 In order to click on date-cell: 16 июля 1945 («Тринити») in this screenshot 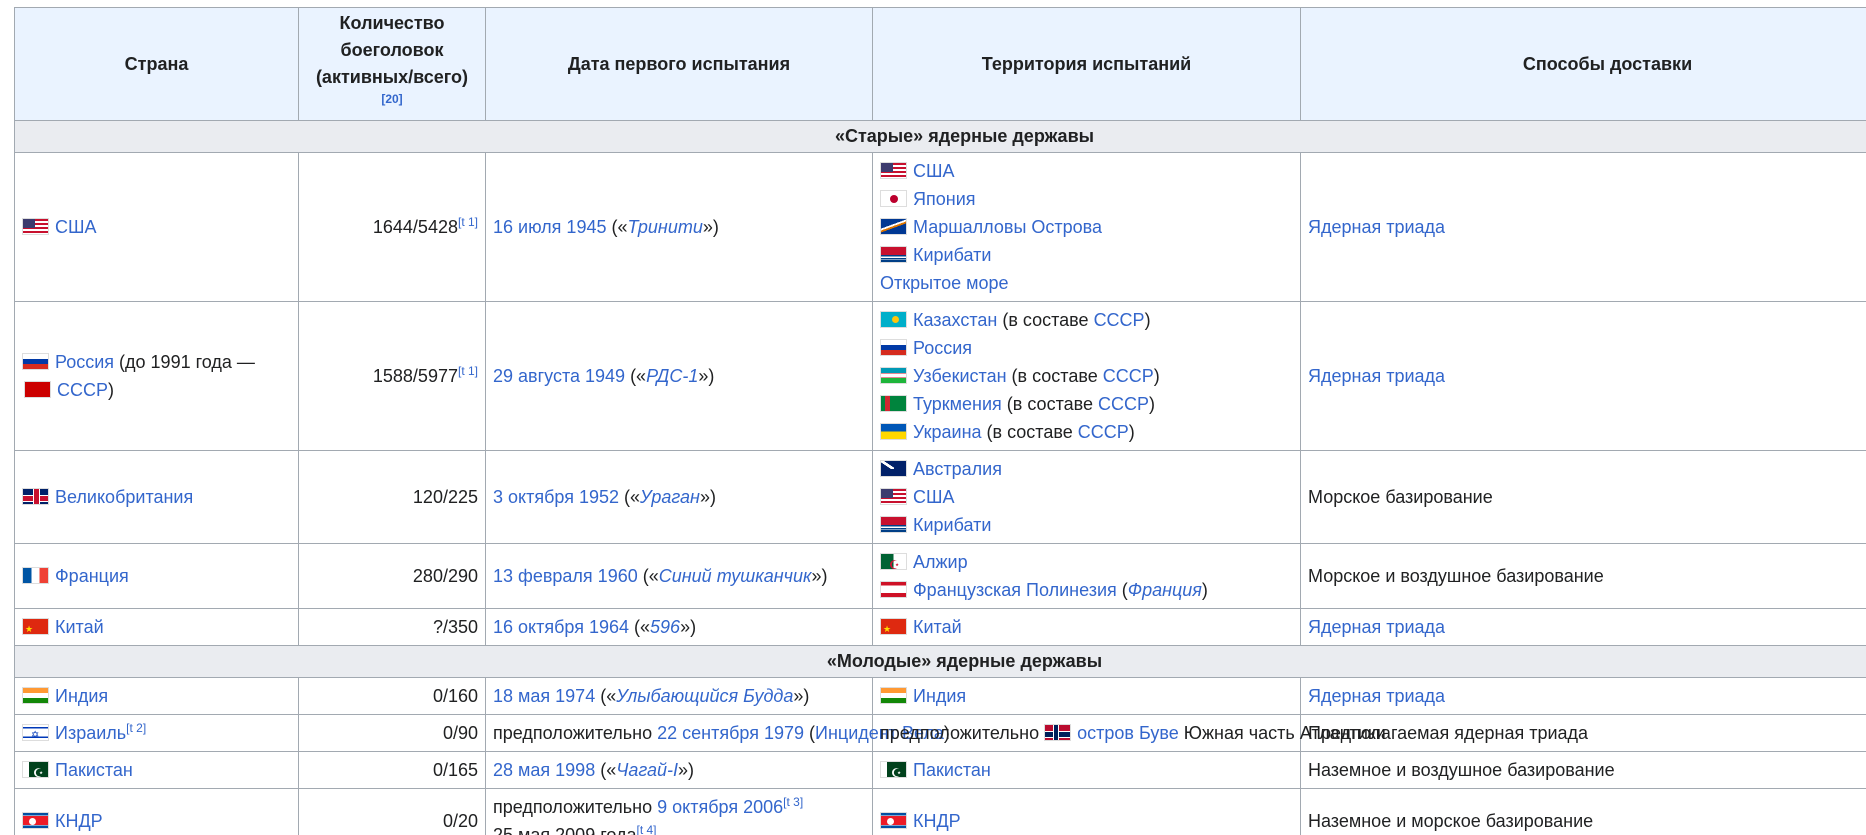, I will do `click(679, 227)`.